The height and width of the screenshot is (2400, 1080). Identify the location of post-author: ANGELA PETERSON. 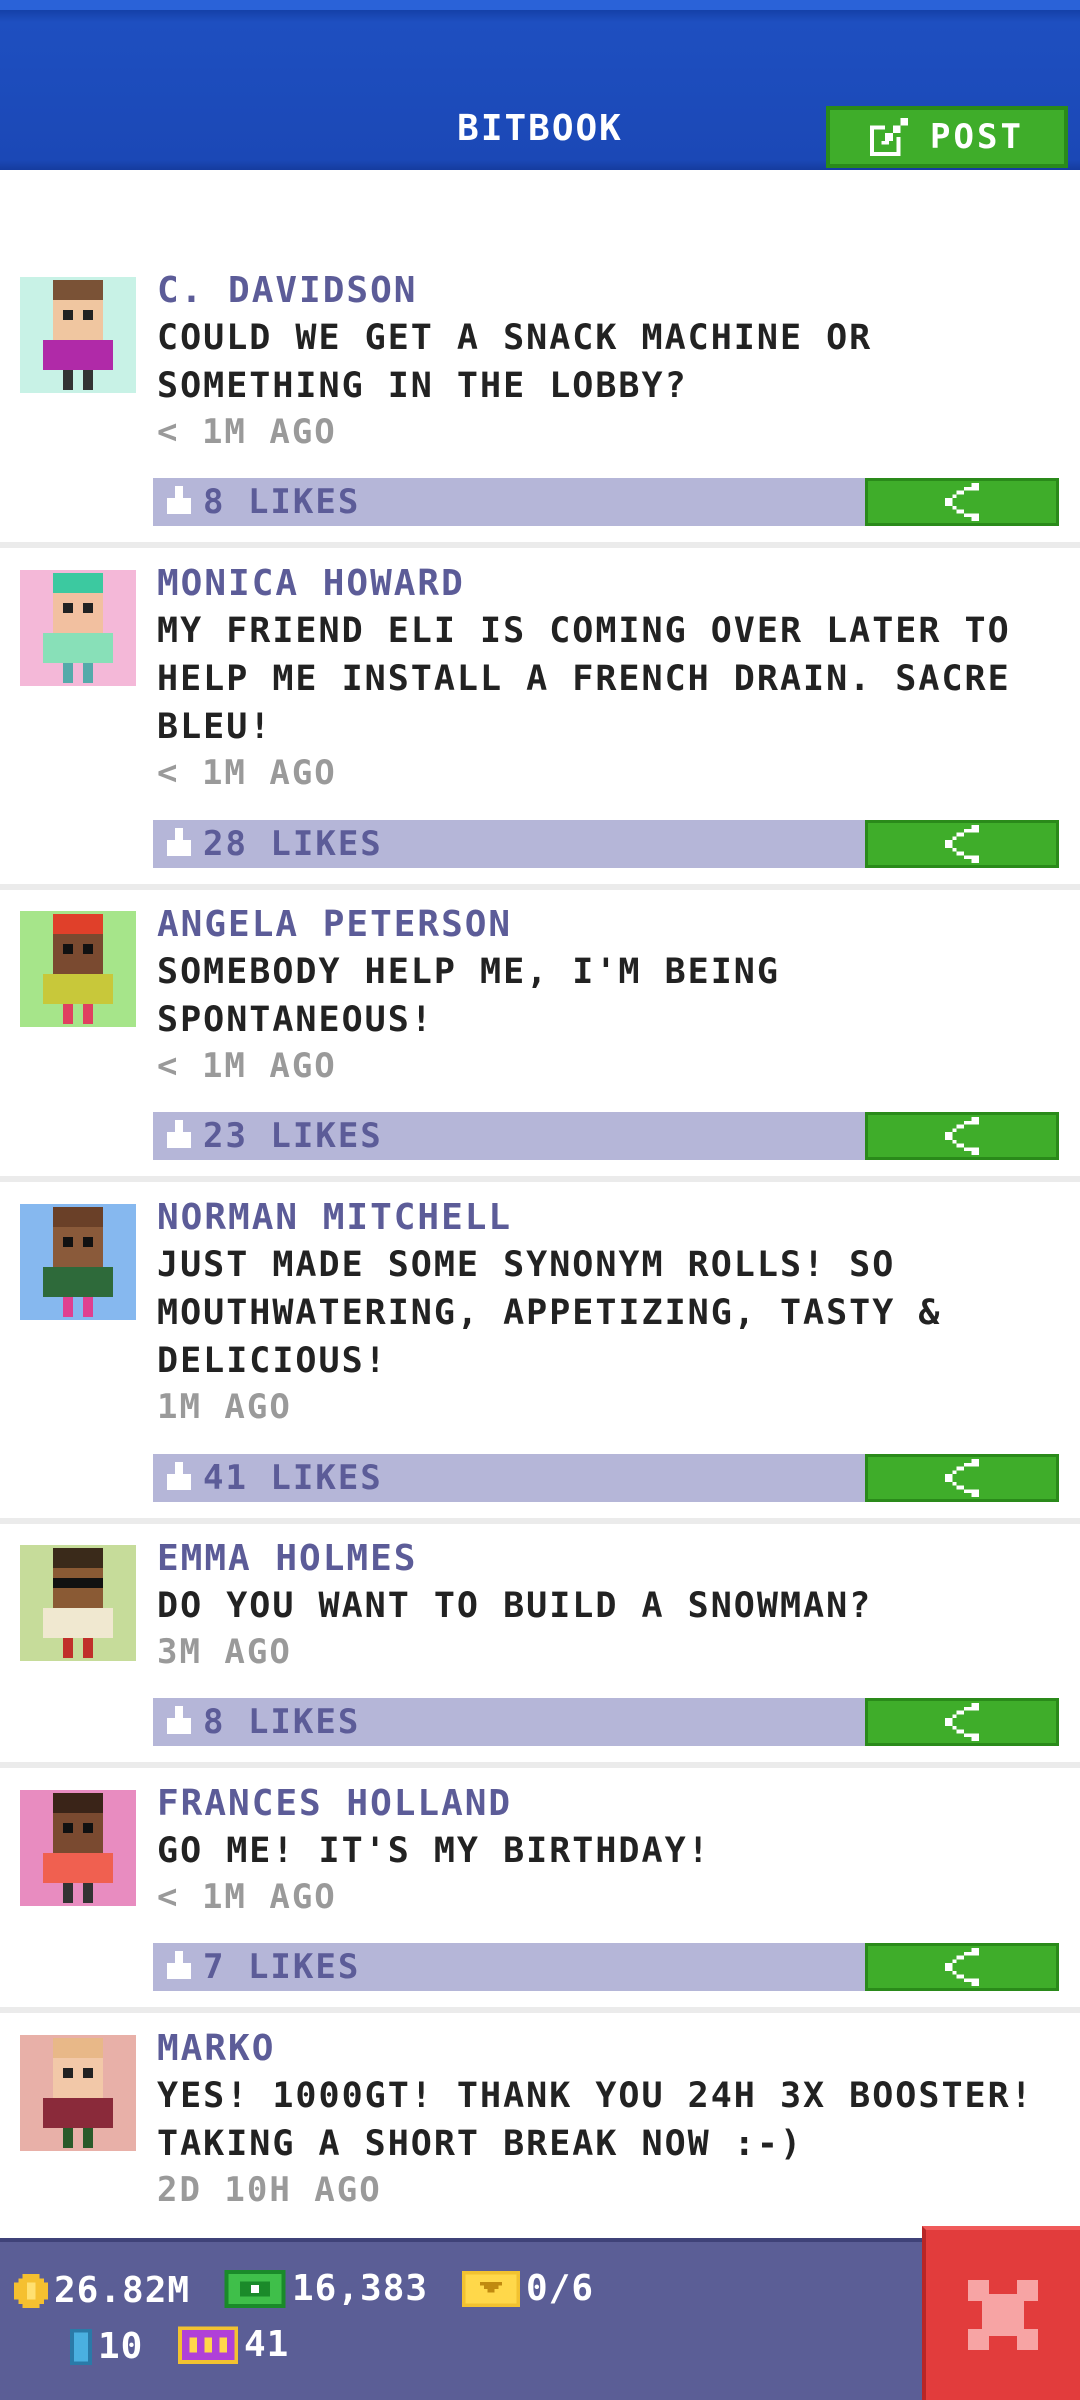
(334, 924).